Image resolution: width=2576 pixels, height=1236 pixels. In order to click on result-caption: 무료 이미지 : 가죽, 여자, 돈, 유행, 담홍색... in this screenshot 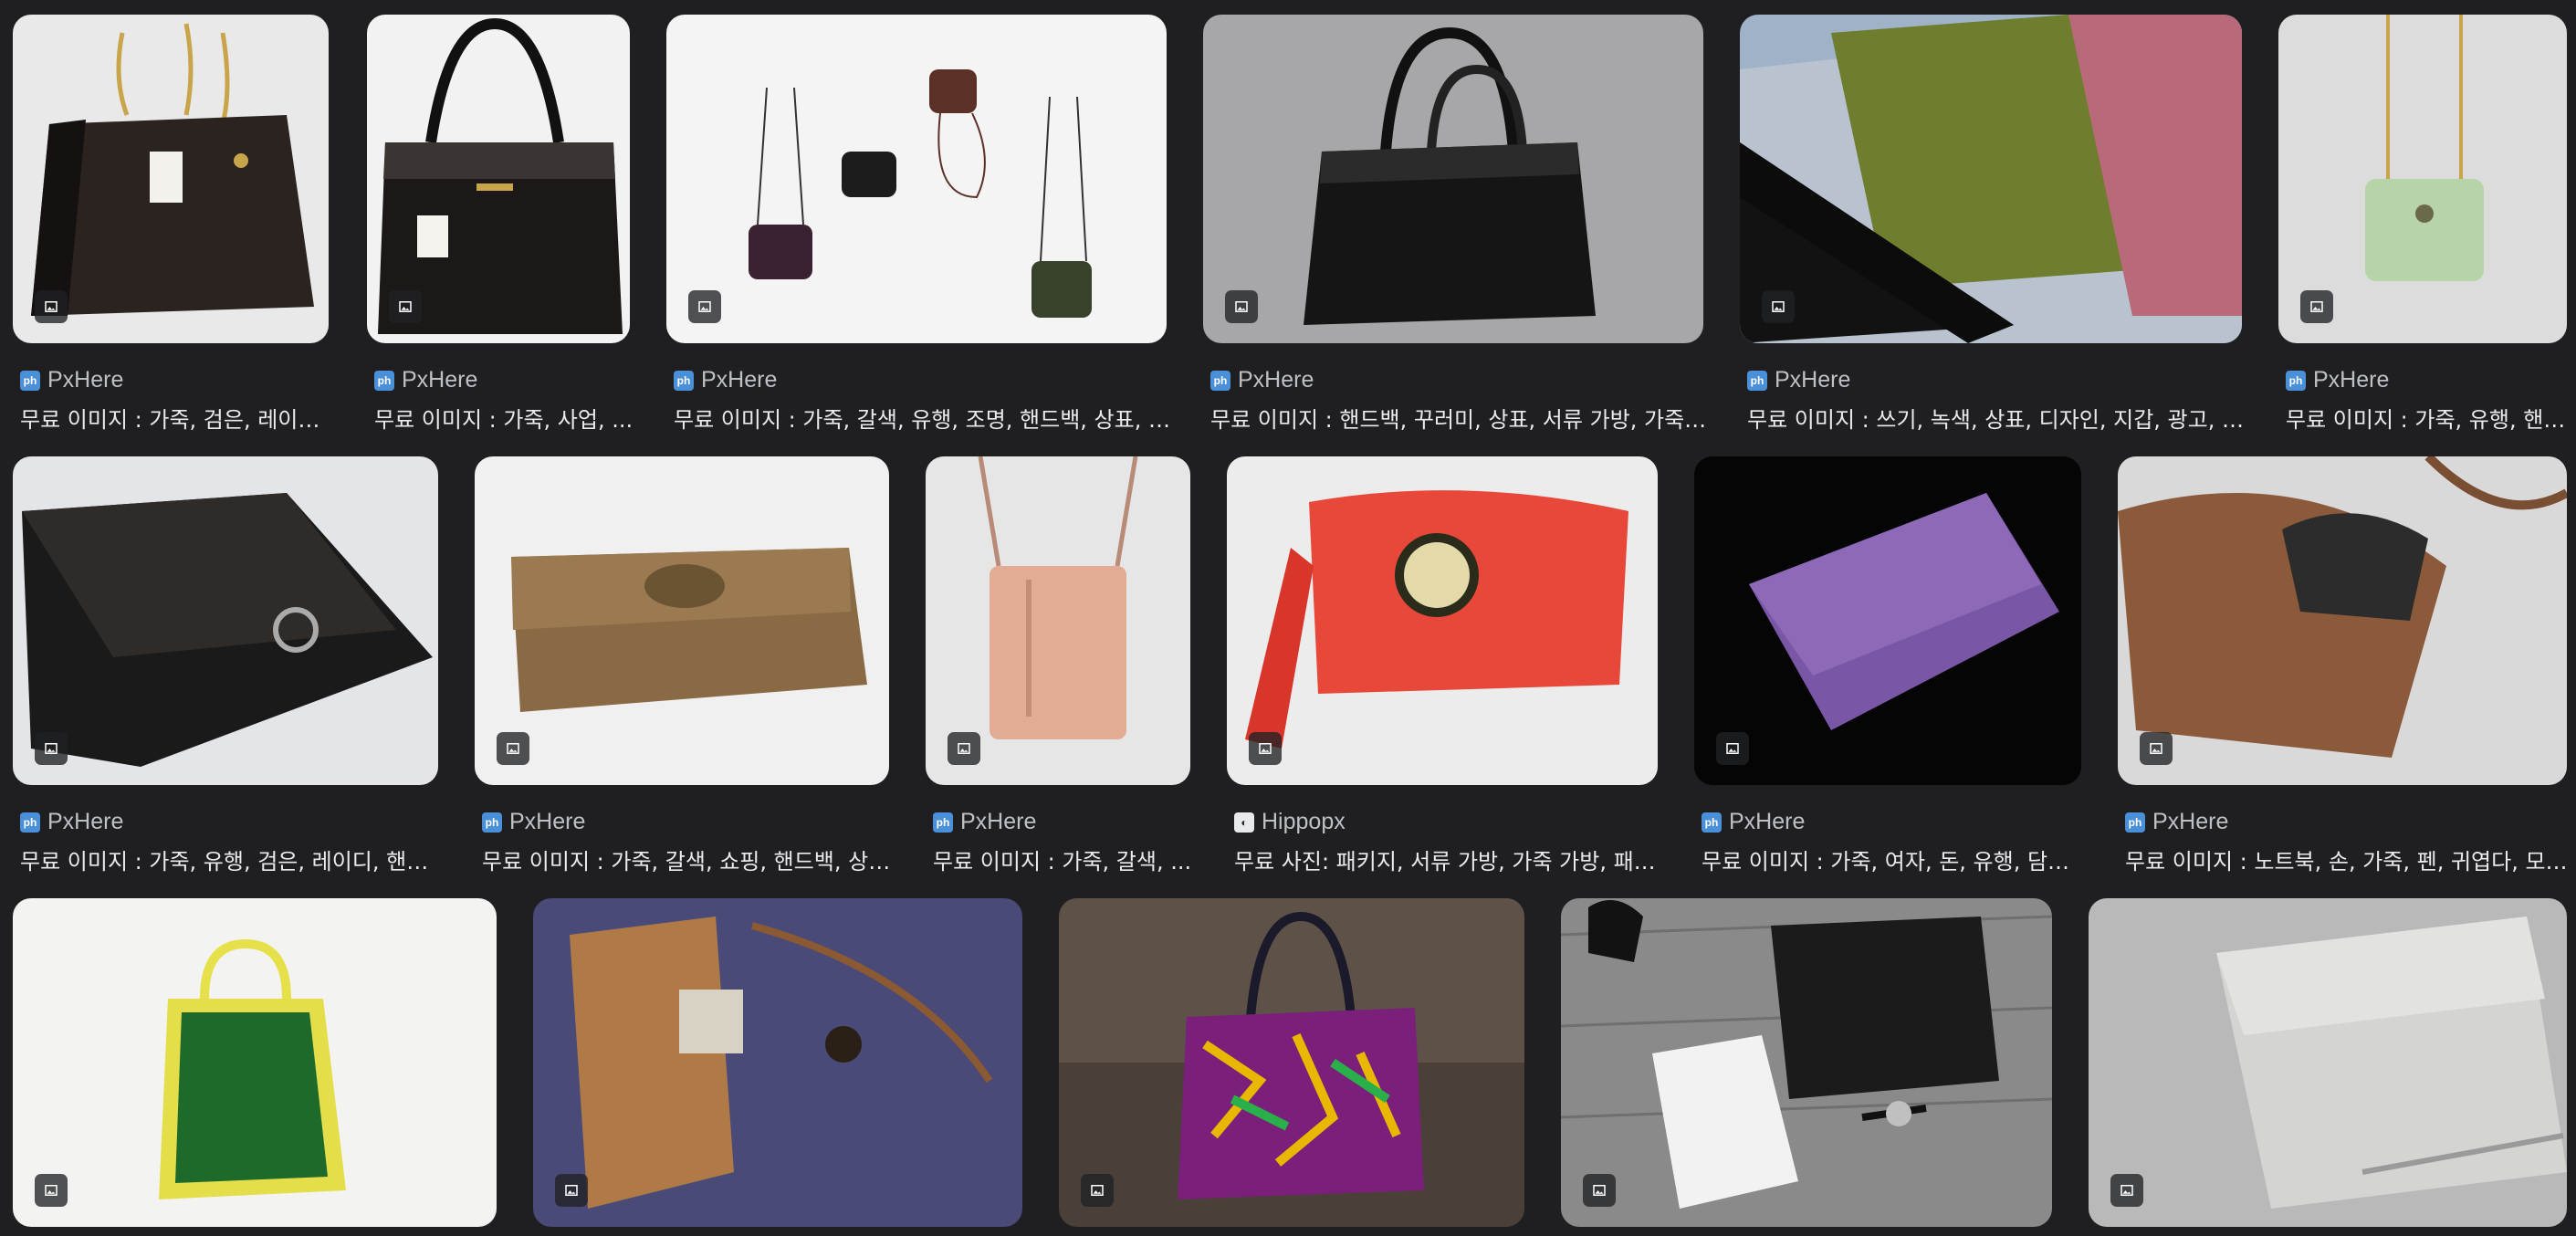, I will do `click(1896, 859)`.